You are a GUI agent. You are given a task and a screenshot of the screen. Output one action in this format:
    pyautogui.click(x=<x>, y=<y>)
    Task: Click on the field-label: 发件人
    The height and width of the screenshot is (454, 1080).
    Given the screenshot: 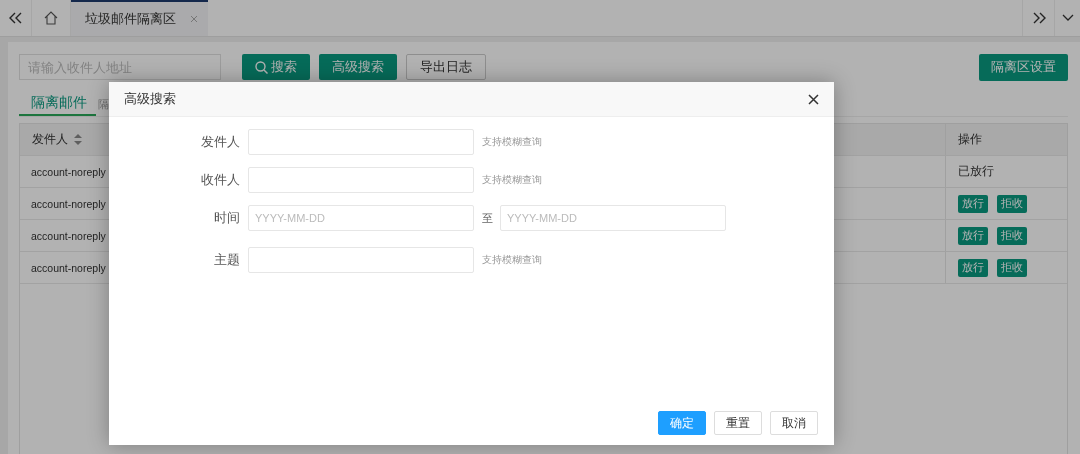 What is the action you would take?
    pyautogui.click(x=220, y=142)
    